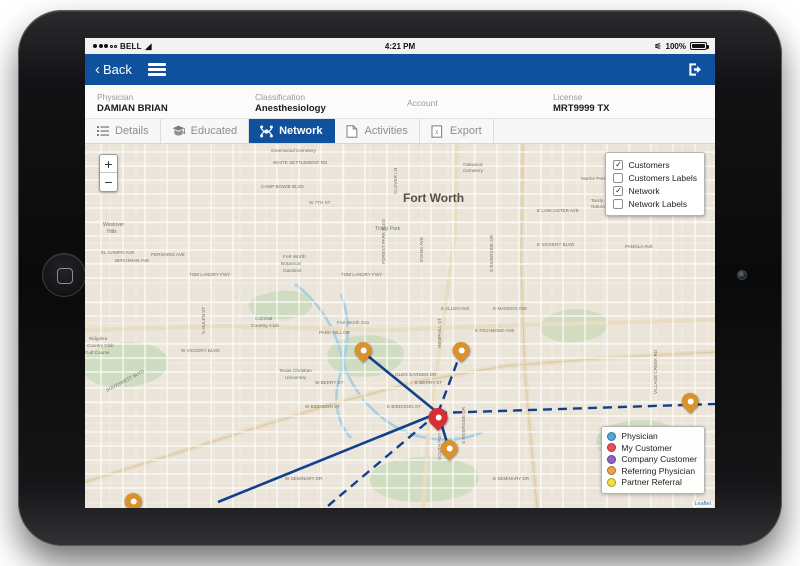  I want to click on referring-pin-e, so click(690, 401).